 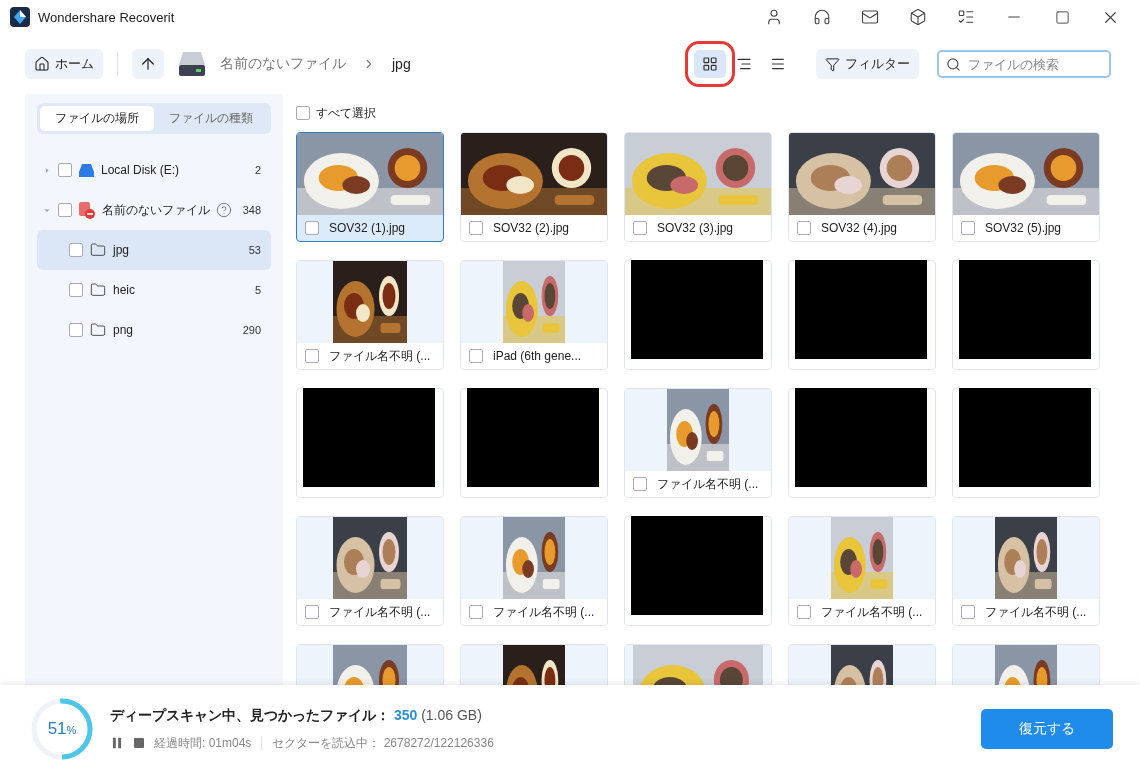 What do you see at coordinates (154, 330) in the screenshot?
I see `tree-item: png 290` at bounding box center [154, 330].